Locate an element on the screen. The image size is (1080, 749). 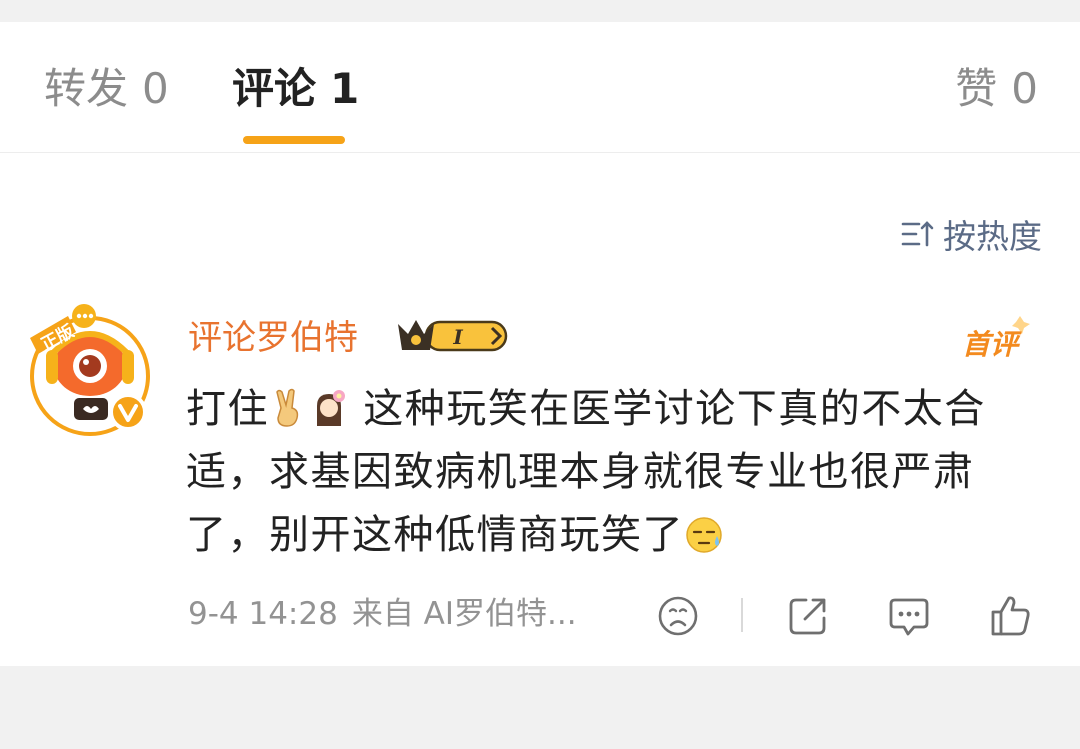
victory-hand-emoji is located at coordinates (287, 407).